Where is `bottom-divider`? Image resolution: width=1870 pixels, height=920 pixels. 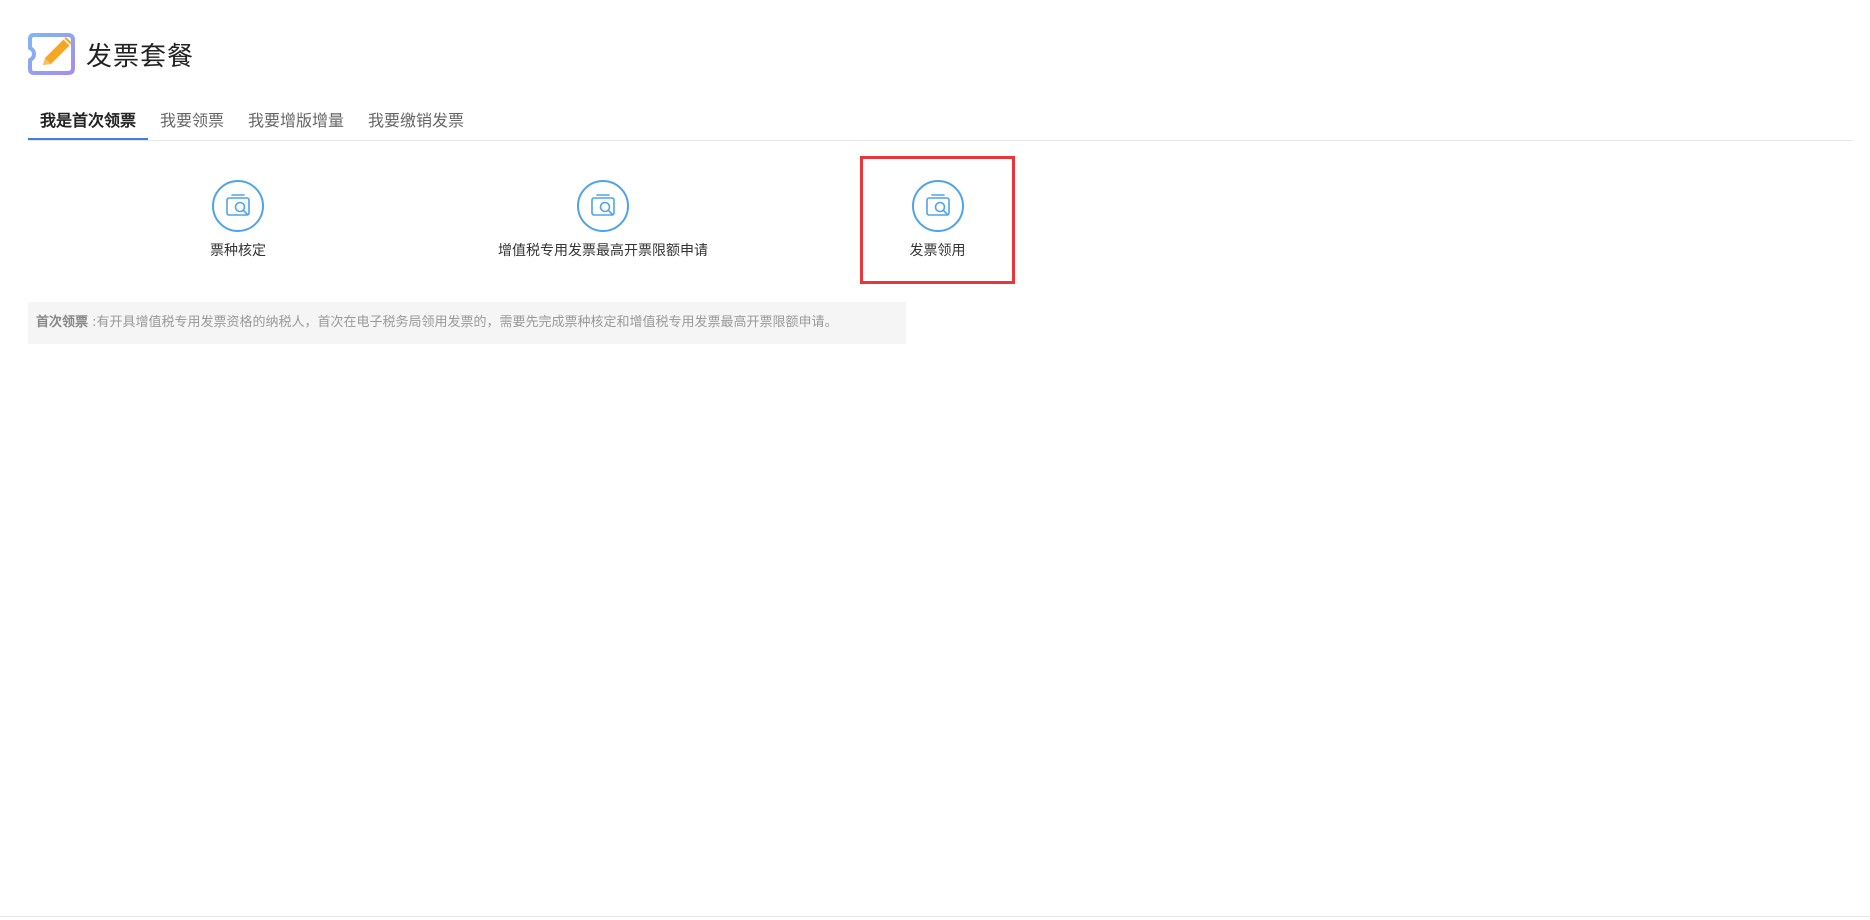
bottom-divider is located at coordinates (935, 916).